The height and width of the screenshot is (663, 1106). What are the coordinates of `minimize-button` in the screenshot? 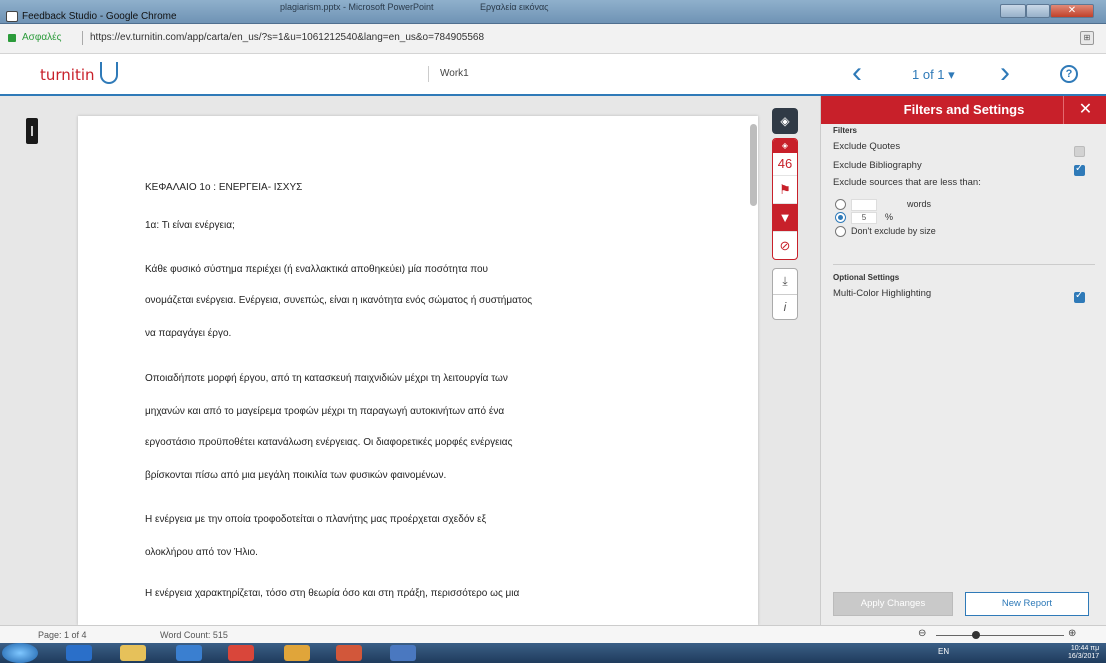 It's located at (1013, 11).